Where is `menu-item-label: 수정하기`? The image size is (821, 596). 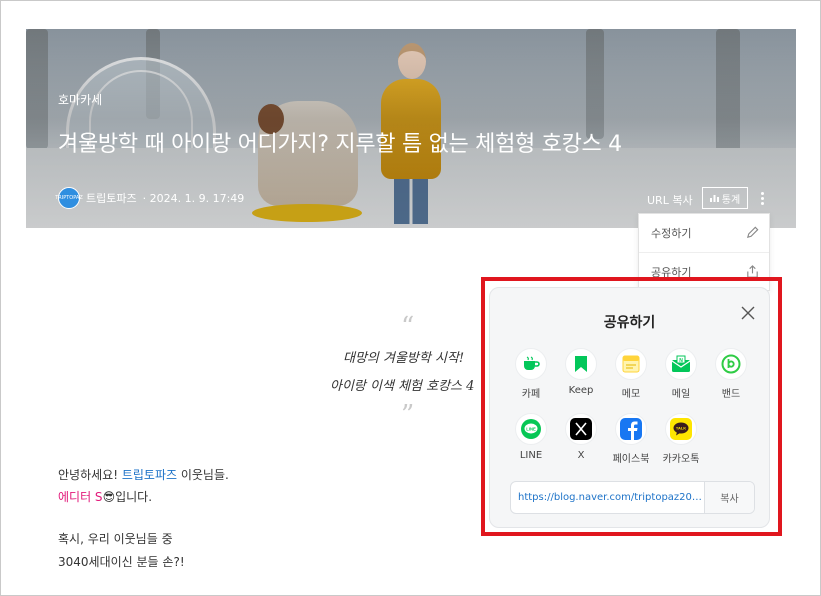
menu-item-label: 수정하기 is located at coordinates (671, 233).